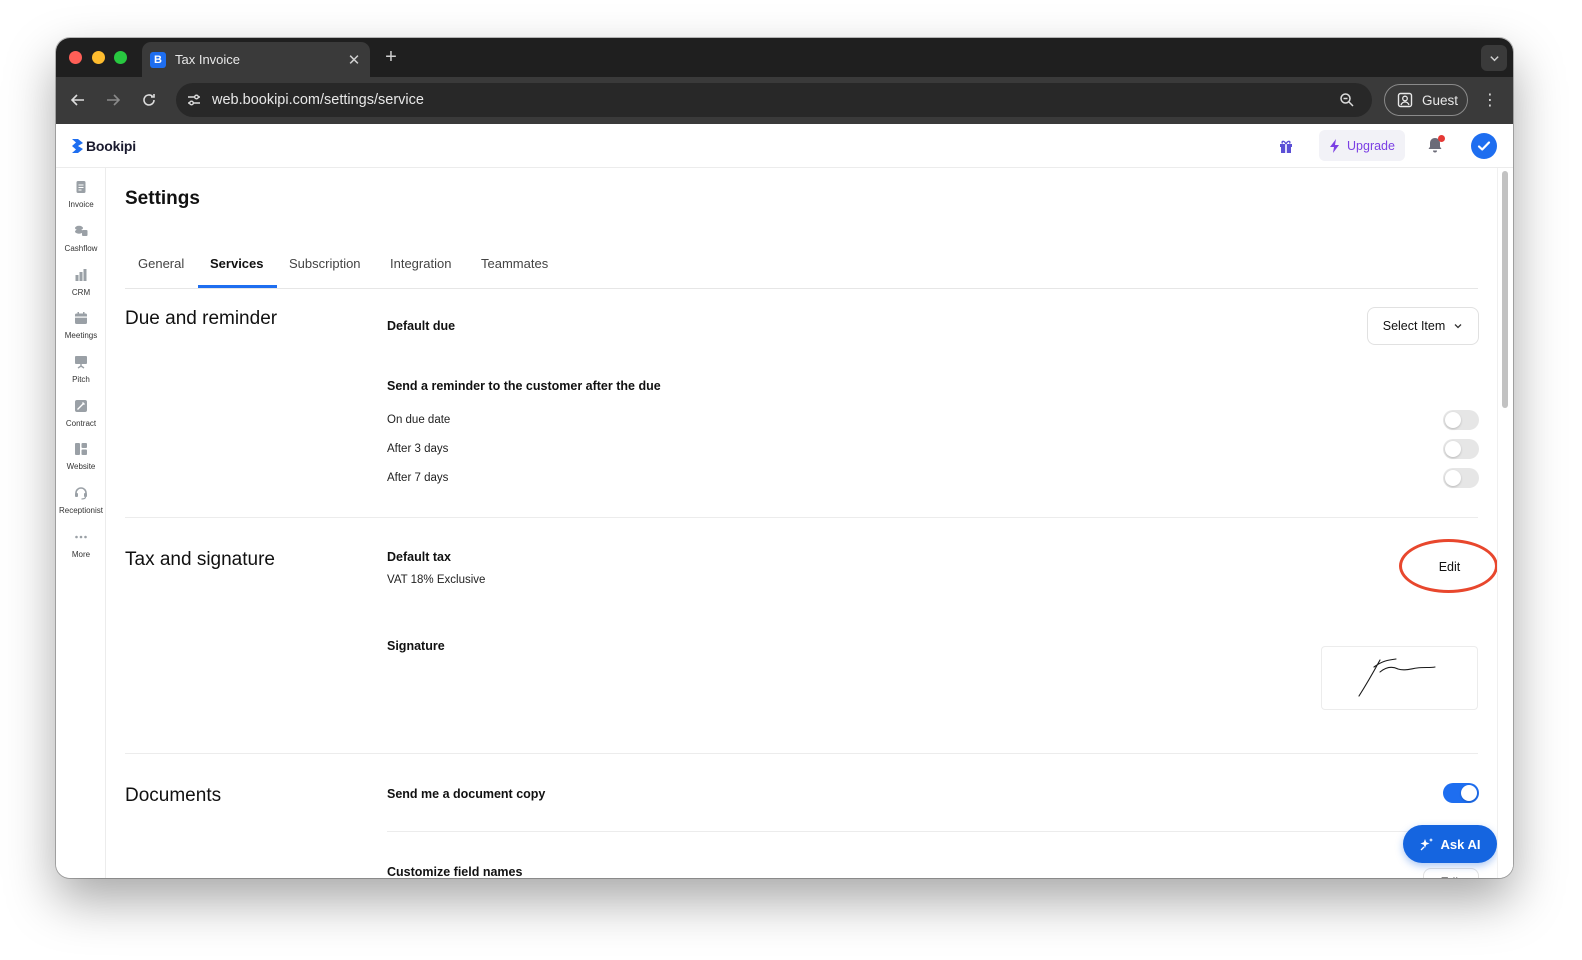  I want to click on customize-field-names-label: Customize field names, so click(455, 871).